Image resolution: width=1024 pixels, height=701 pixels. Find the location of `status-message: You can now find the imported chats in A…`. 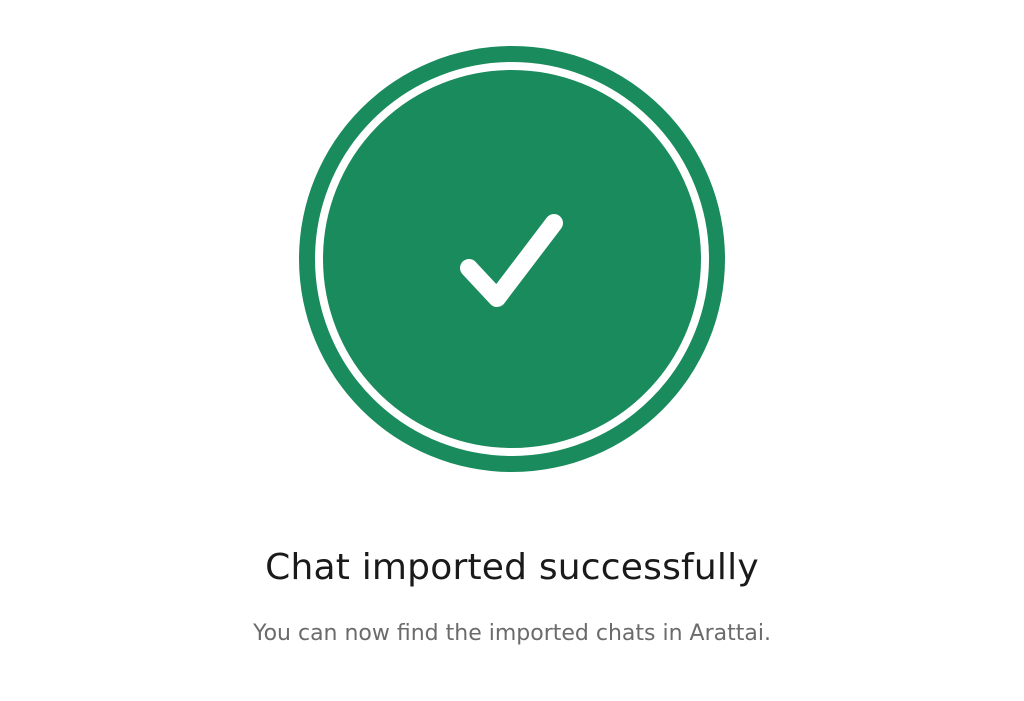

status-message: You can now find the imported chats in A… is located at coordinates (512, 633).